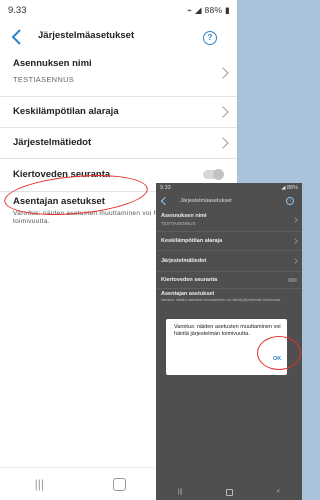  I want to click on signal-icon: ⌁ ◢, so click(195, 9).